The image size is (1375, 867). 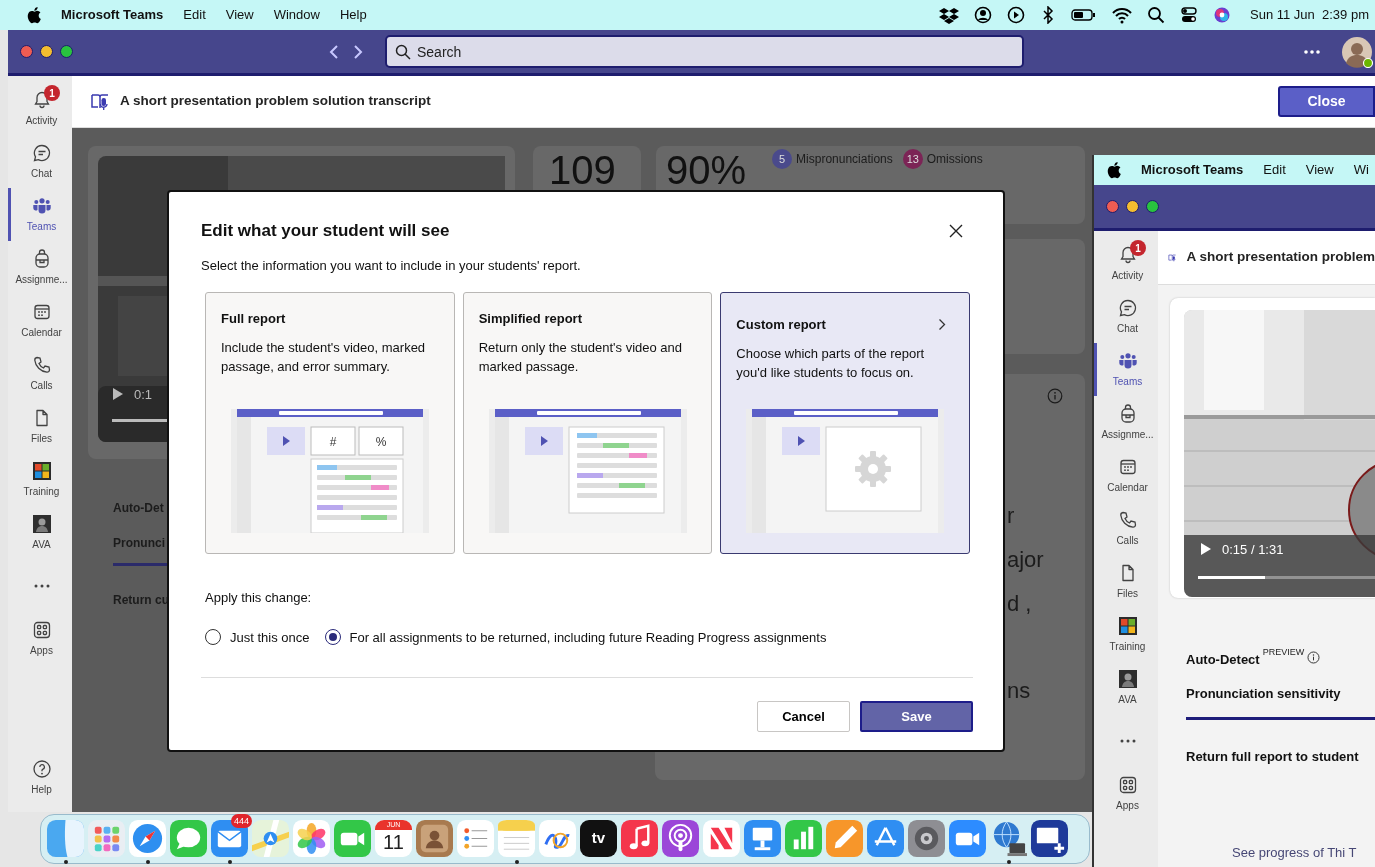 What do you see at coordinates (1189, 15) in the screenshot?
I see `toggle-icon` at bounding box center [1189, 15].